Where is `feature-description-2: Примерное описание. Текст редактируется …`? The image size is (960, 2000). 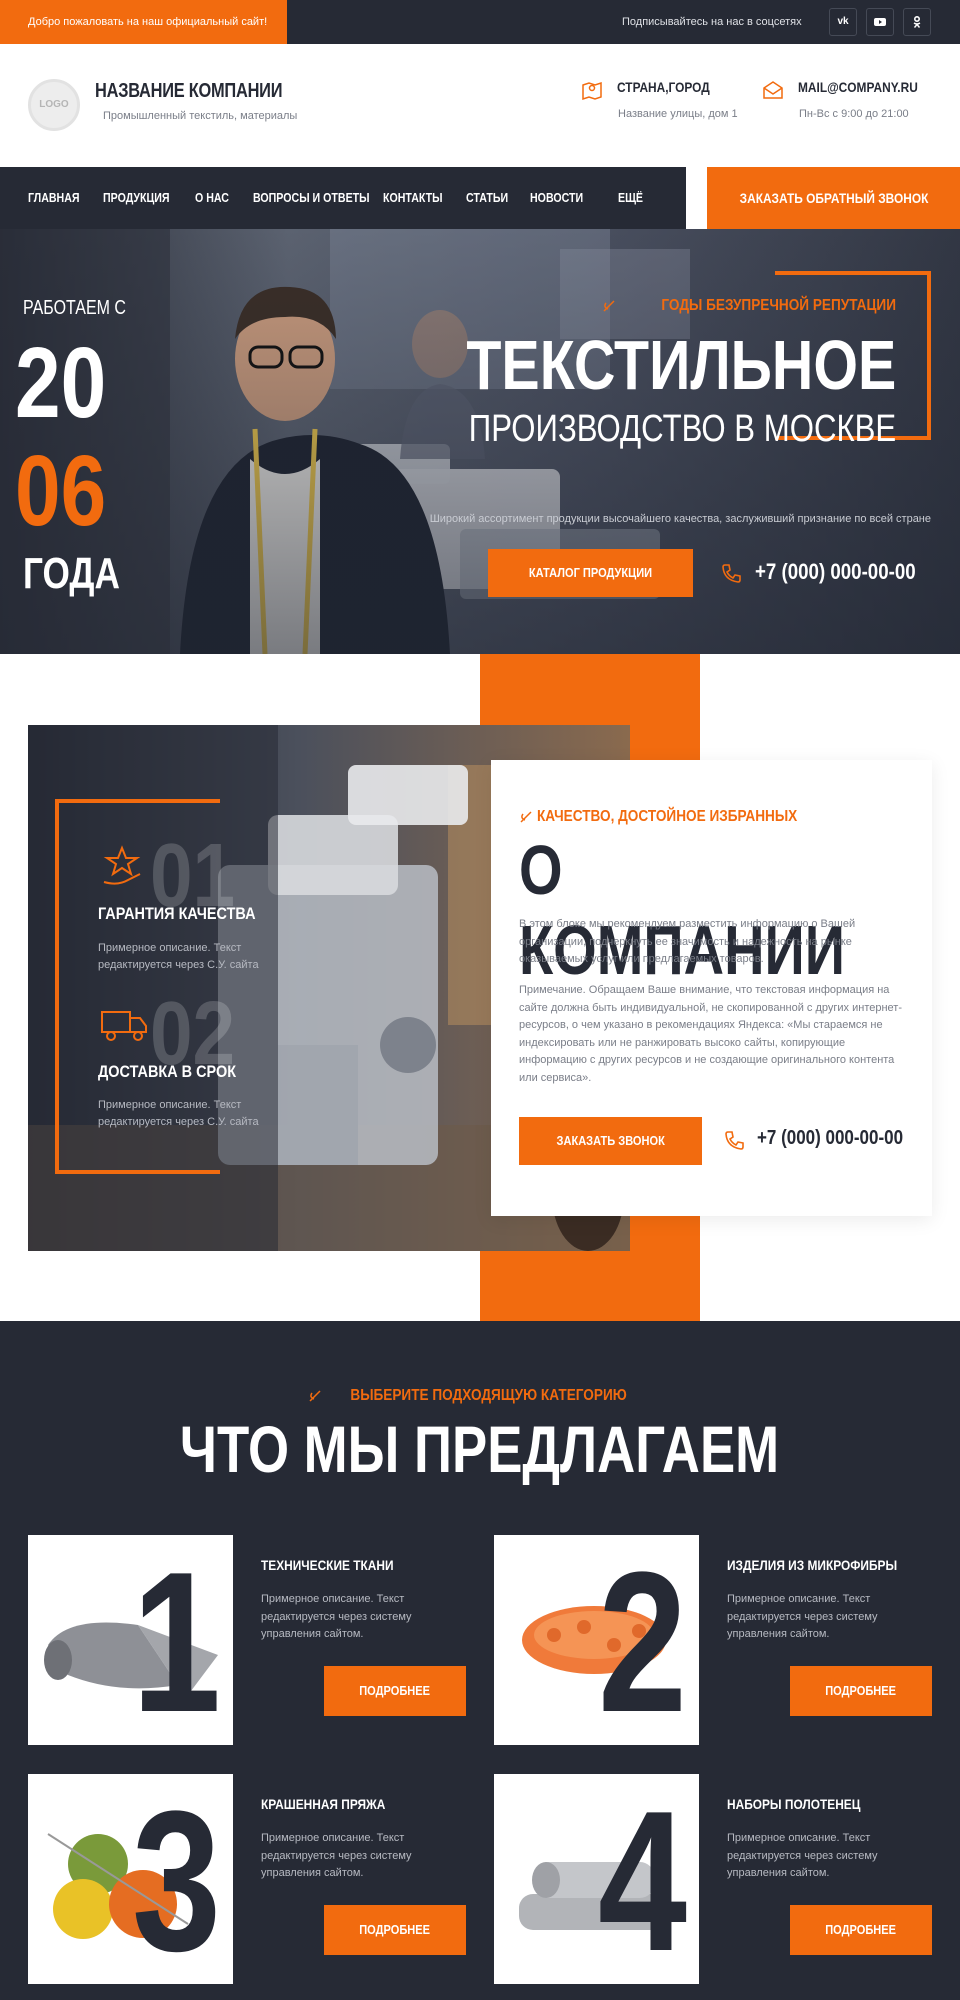 feature-description-2: Примерное описание. Текст редактируется … is located at coordinates (178, 1113).